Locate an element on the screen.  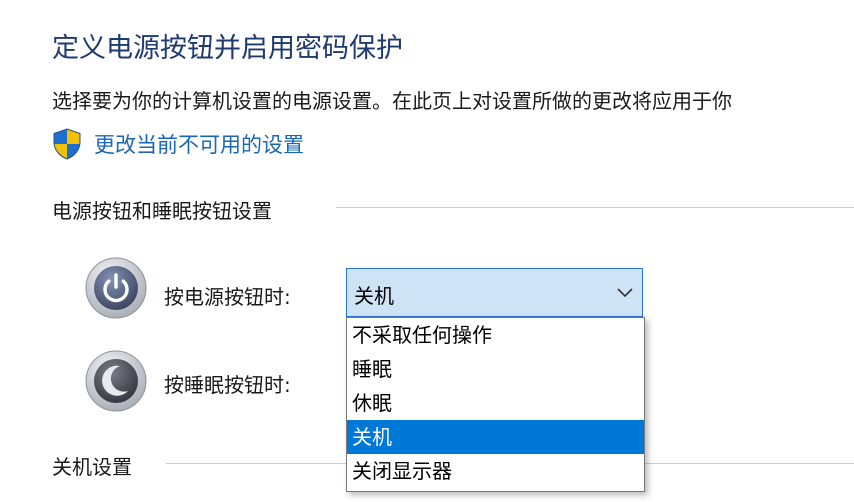
power-button-action-select: 关机 is located at coordinates (494, 292).